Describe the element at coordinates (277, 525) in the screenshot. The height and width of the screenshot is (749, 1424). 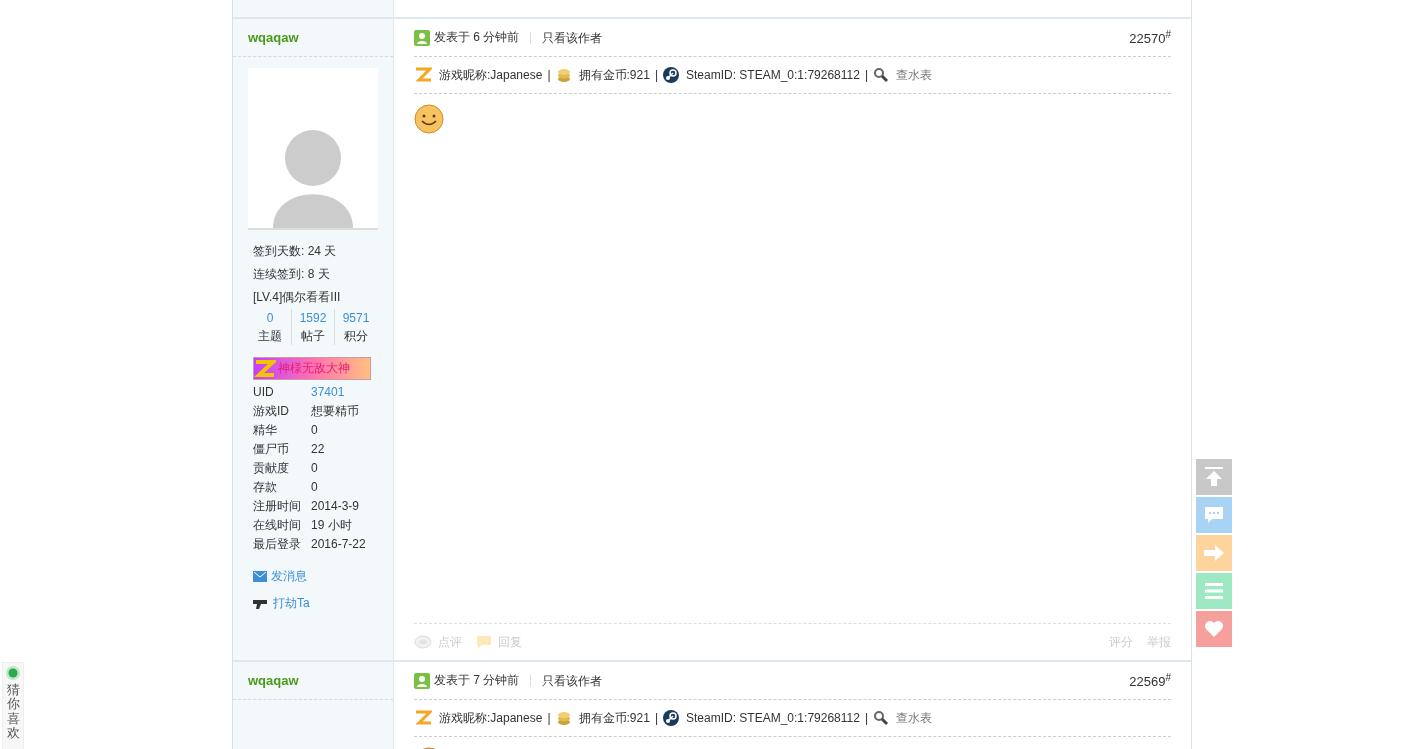
I see `field-label: 在线时间` at that location.